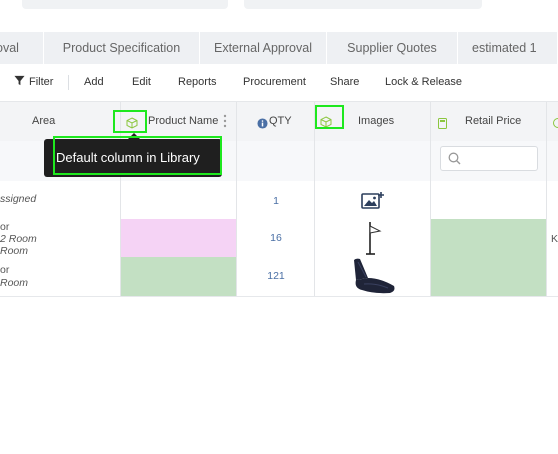  What do you see at coordinates (423, 82) in the screenshot?
I see `lock-release-button: Lock & Release` at bounding box center [423, 82].